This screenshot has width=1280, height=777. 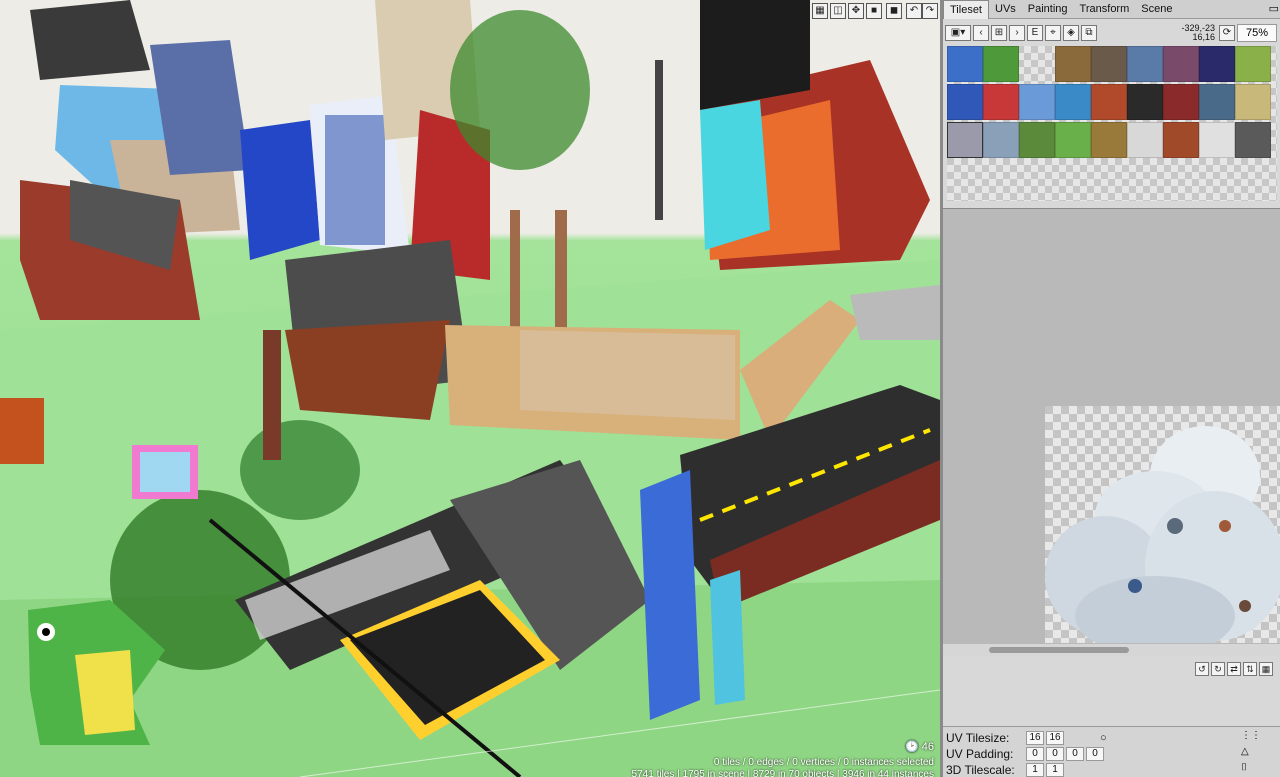 I want to click on texture-preview, so click(x=1162, y=524).